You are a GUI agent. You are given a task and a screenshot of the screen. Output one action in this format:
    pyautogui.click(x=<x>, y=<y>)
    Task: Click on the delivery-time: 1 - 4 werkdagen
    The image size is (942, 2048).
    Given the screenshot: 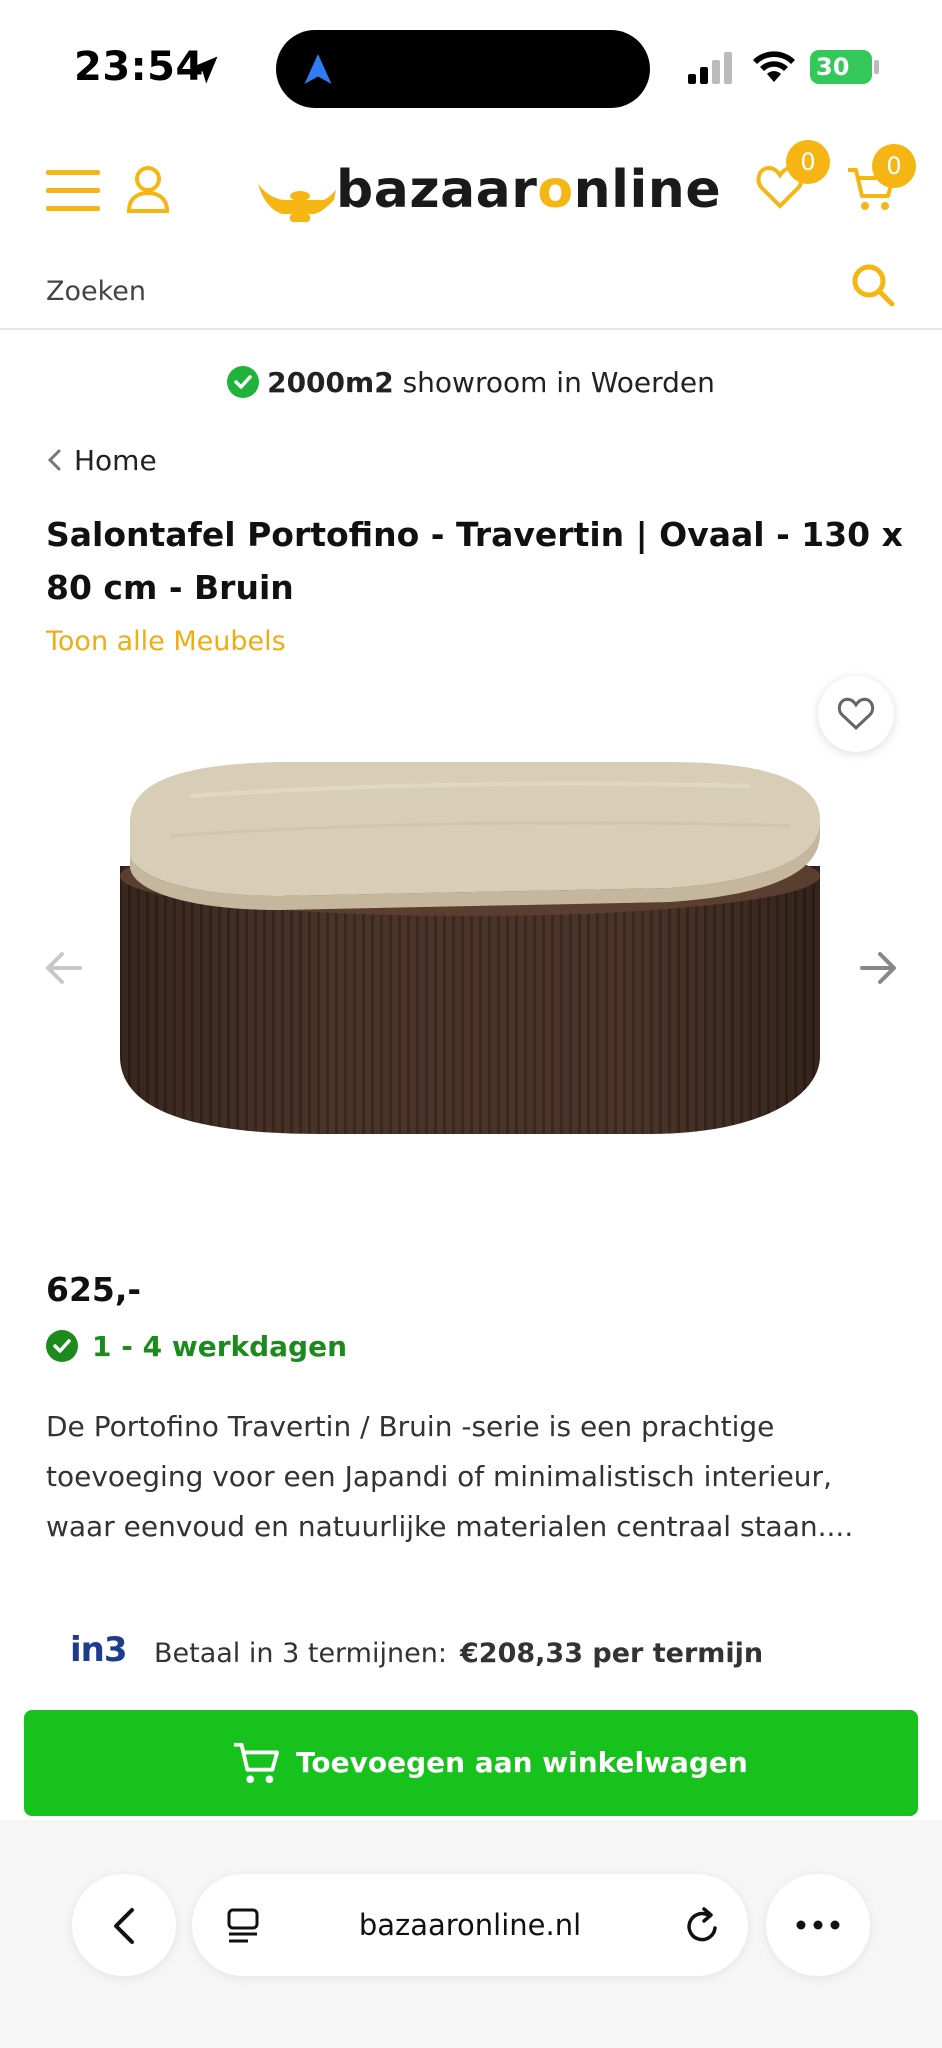 What is the action you would take?
    pyautogui.click(x=196, y=1346)
    